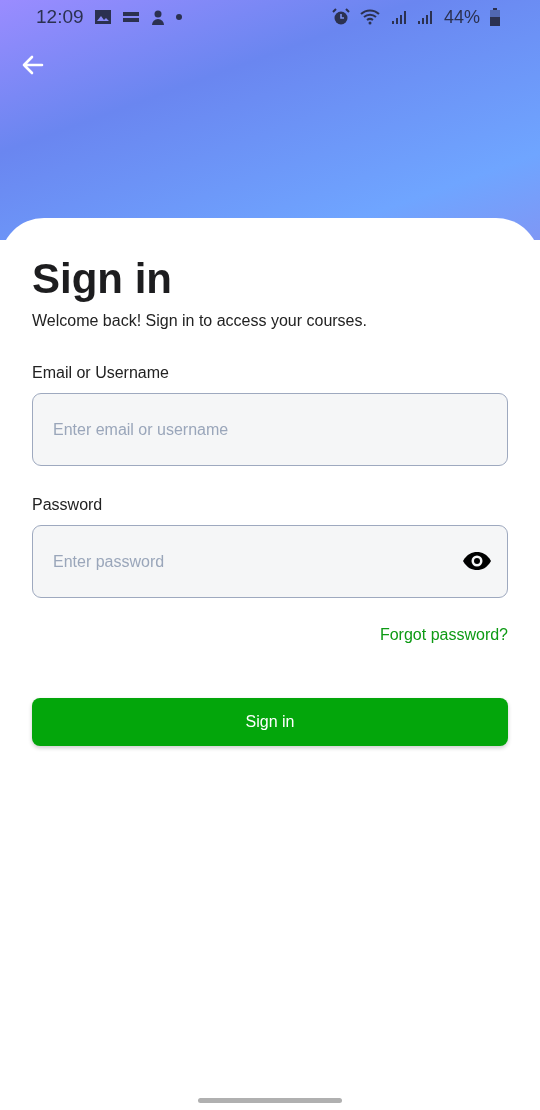 The height and width of the screenshot is (1110, 540). What do you see at coordinates (270, 430) in the screenshot?
I see `email-field: Enter email or username` at bounding box center [270, 430].